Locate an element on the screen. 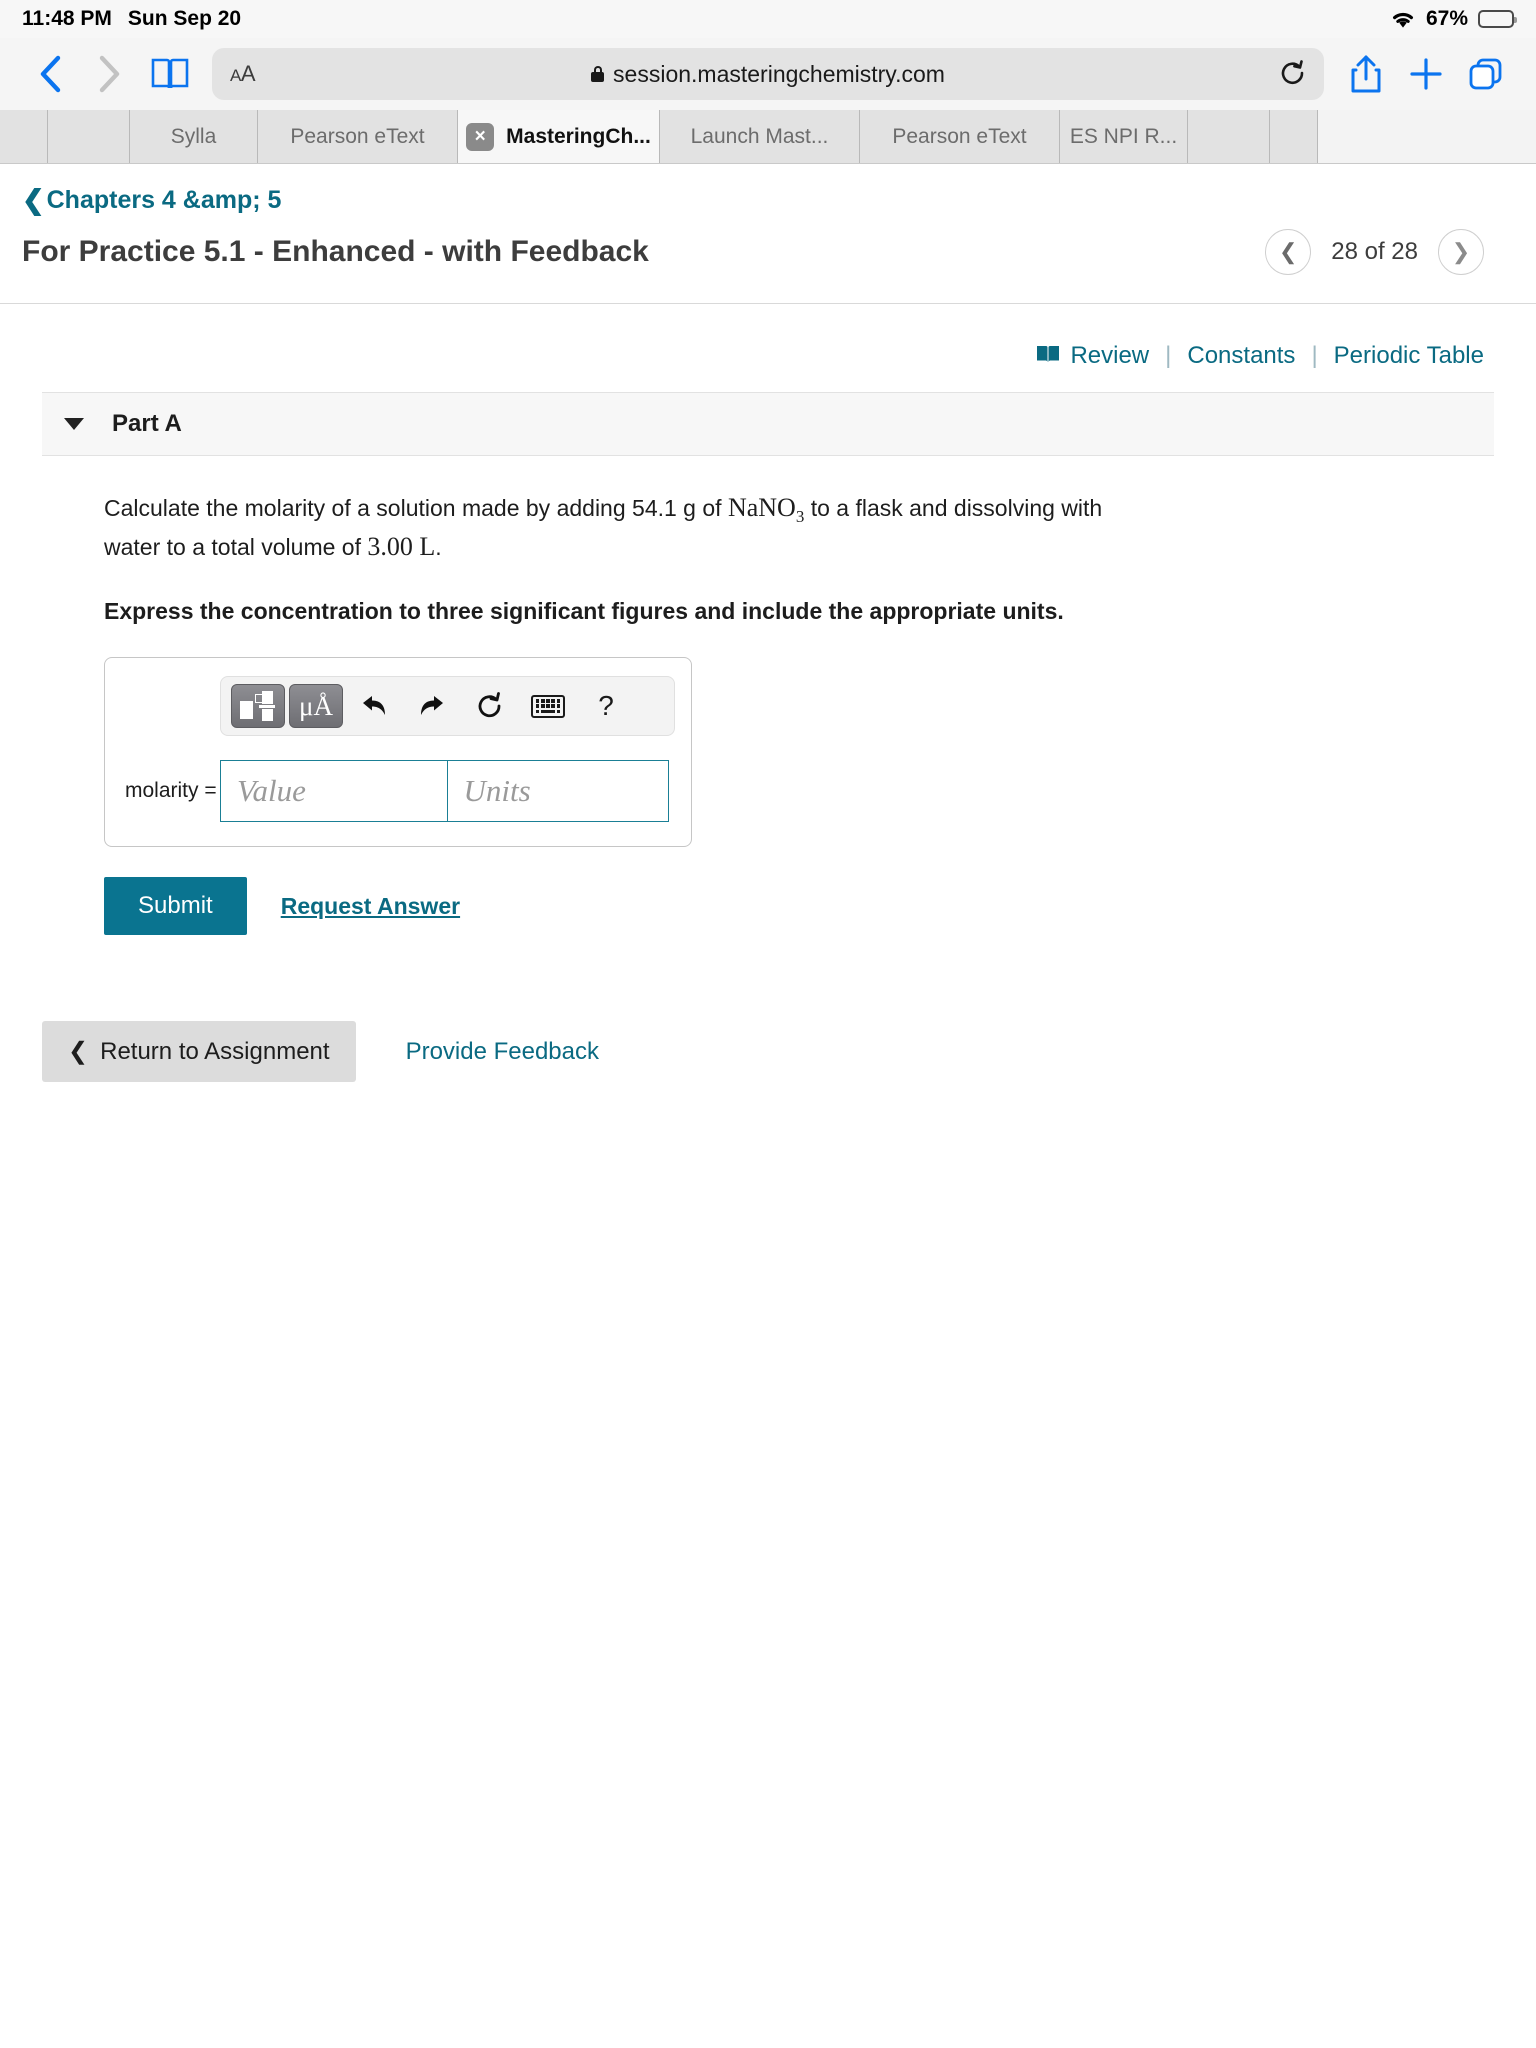 This screenshot has height=2048, width=1536. page-footer: ❮ Return to Assignment Provide Feedback is located at coordinates (789, 1052).